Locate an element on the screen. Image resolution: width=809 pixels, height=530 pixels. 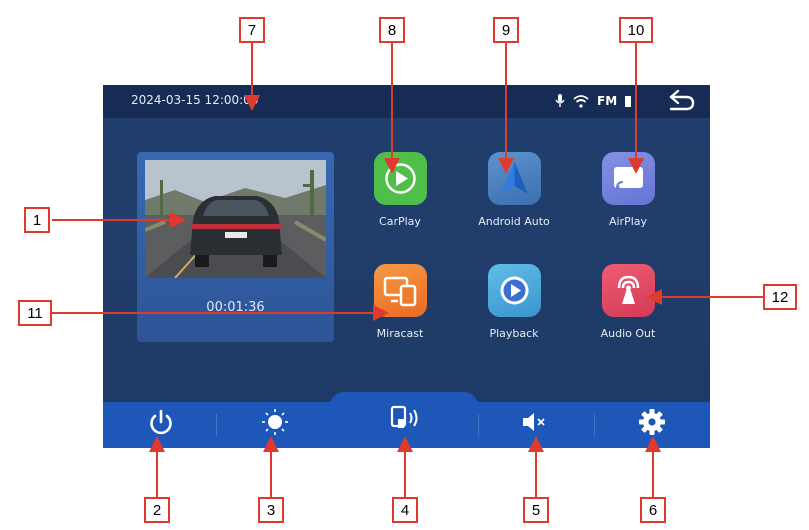
callout-11: 11 is located at coordinates (35, 313).